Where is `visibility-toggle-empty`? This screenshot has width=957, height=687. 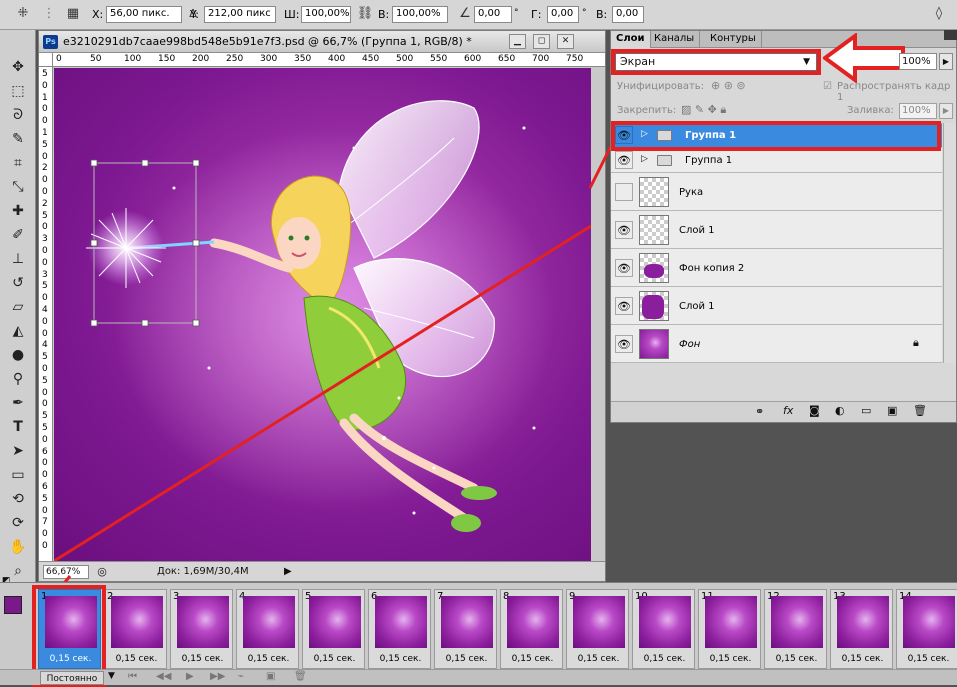
visibility-toggle-empty is located at coordinates (624, 192).